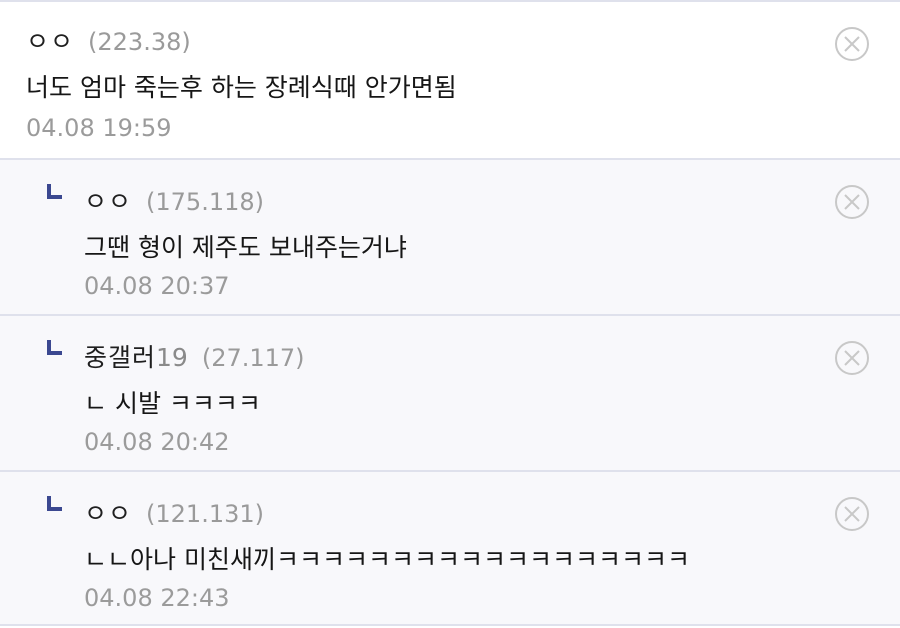 The image size is (900, 628). I want to click on comment-text: ㄴ 시발 ㅋㅋㅋㅋ, so click(172, 403).